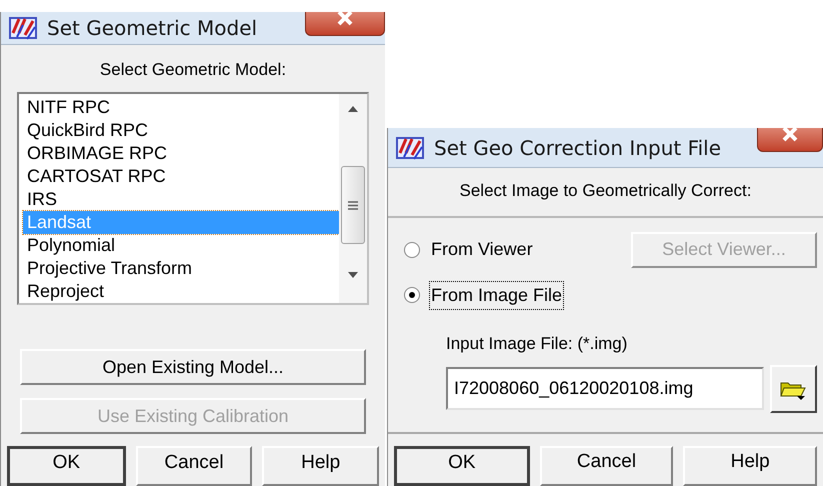 This screenshot has height=486, width=823. What do you see at coordinates (152, 28) in the screenshot?
I see `window-title: Set Geometric Model` at bounding box center [152, 28].